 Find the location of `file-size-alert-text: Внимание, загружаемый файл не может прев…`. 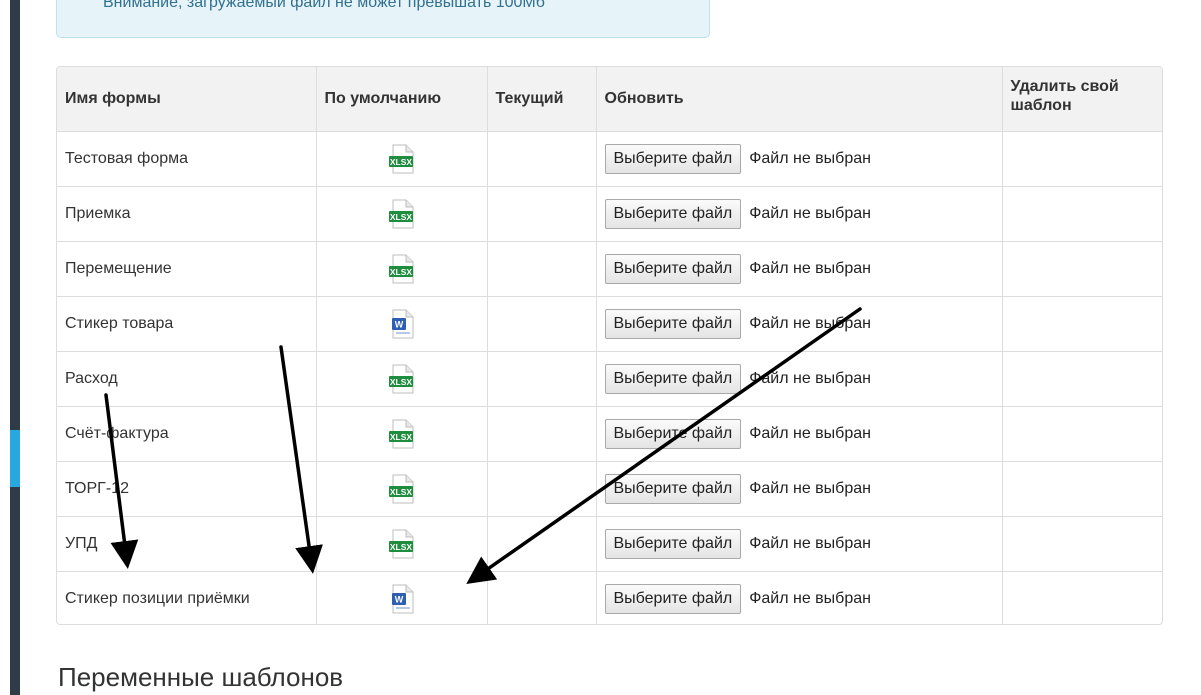

file-size-alert-text: Внимание, загружаемый файл не может прев… is located at coordinates (324, 5).